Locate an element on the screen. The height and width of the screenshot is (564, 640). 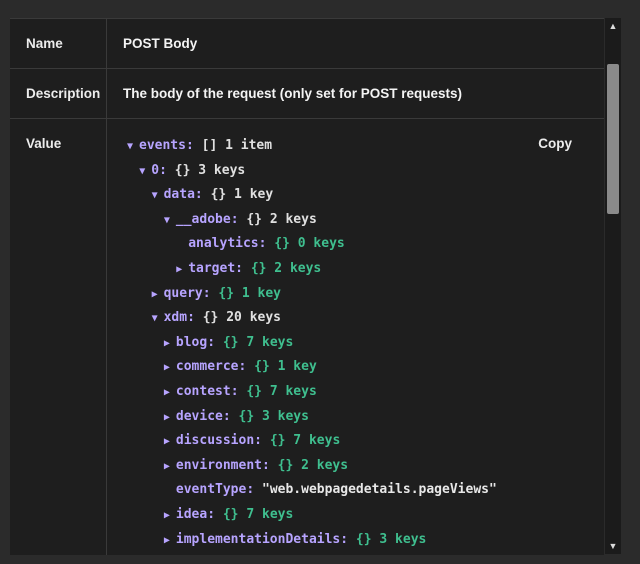
value-label: Value is located at coordinates (58, 337).